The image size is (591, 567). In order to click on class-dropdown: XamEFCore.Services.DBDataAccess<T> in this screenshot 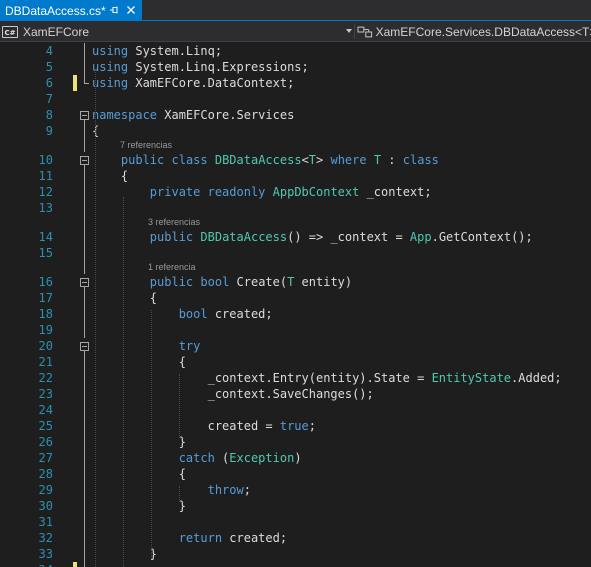, I will do `click(474, 31)`.